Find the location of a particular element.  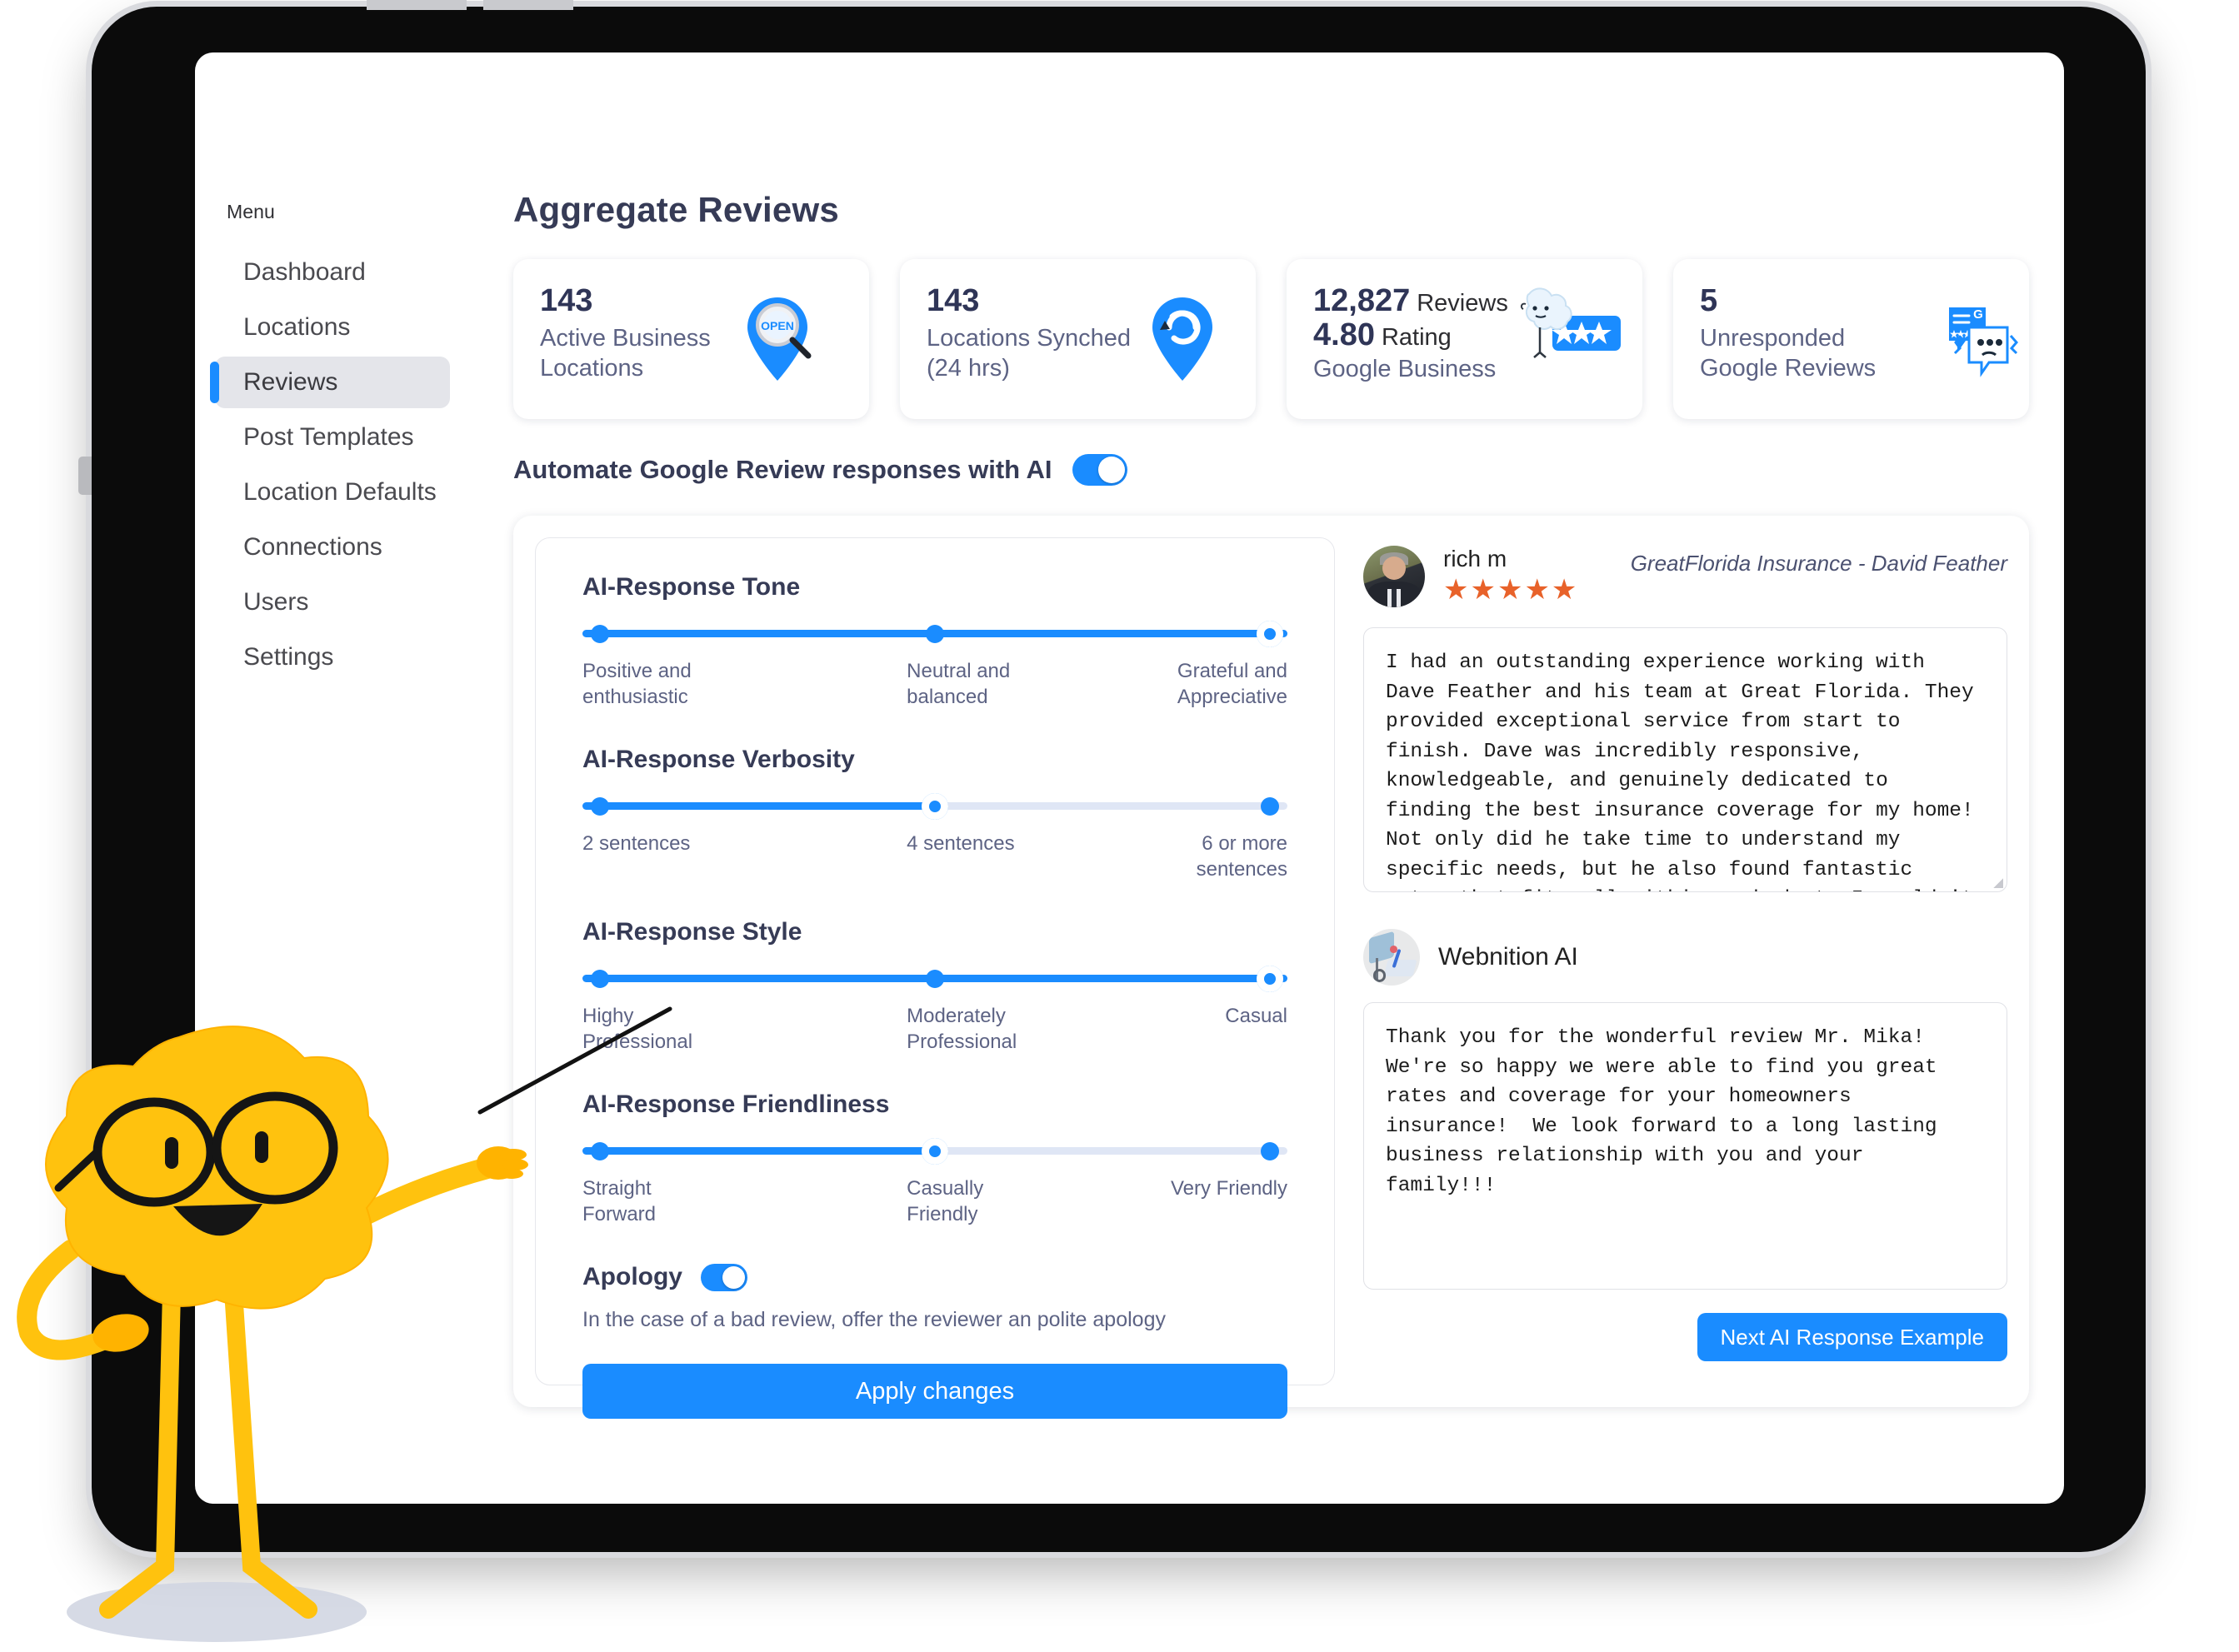

scale-label-mid: Moderately Professional is located at coordinates (962, 1029).